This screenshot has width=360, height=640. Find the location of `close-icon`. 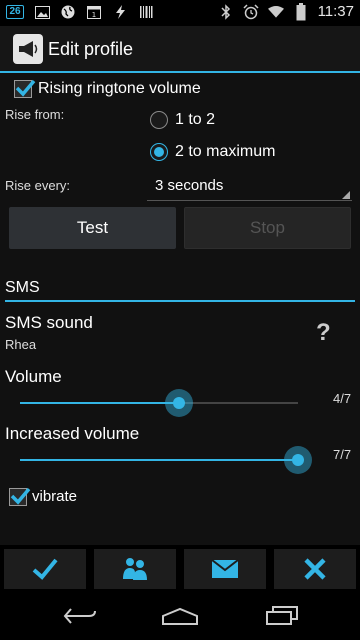

close-icon is located at coordinates (315, 569).